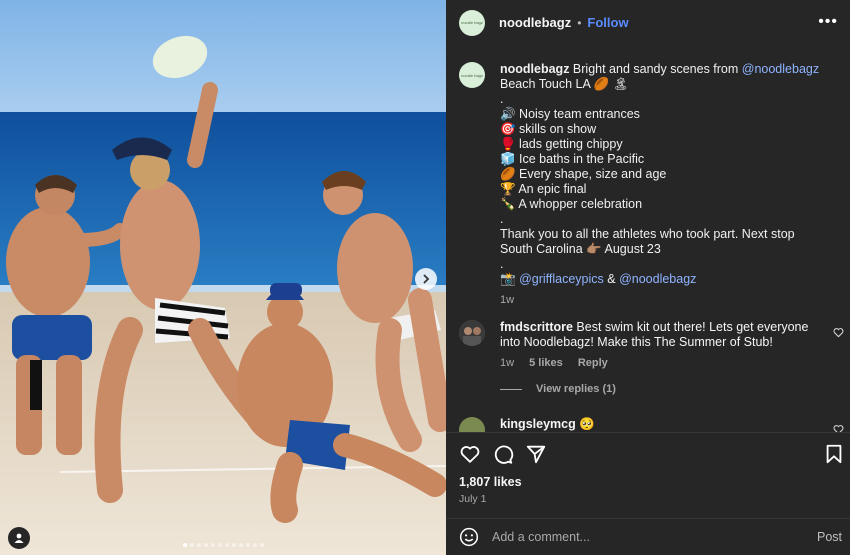  What do you see at coordinates (655, 69) in the screenshot?
I see `caption-text: Bright and sandy scenes from` at bounding box center [655, 69].